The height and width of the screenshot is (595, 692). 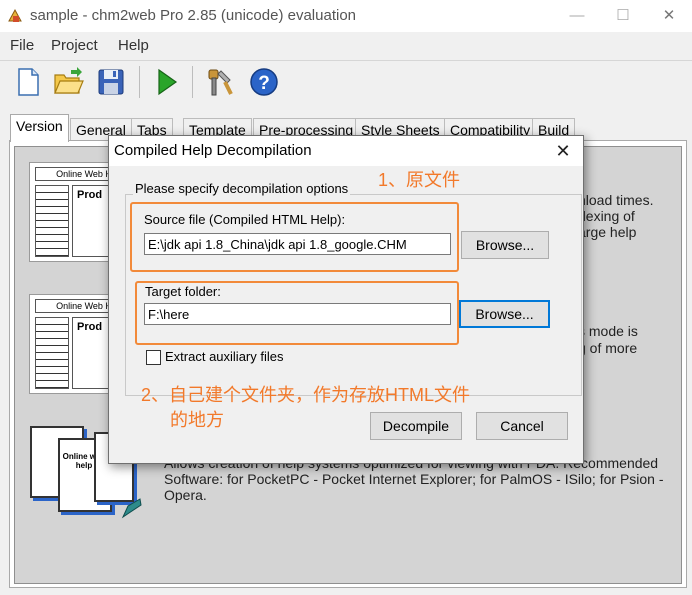 I want to click on help-icon-glyph: ?, so click(x=264, y=83).